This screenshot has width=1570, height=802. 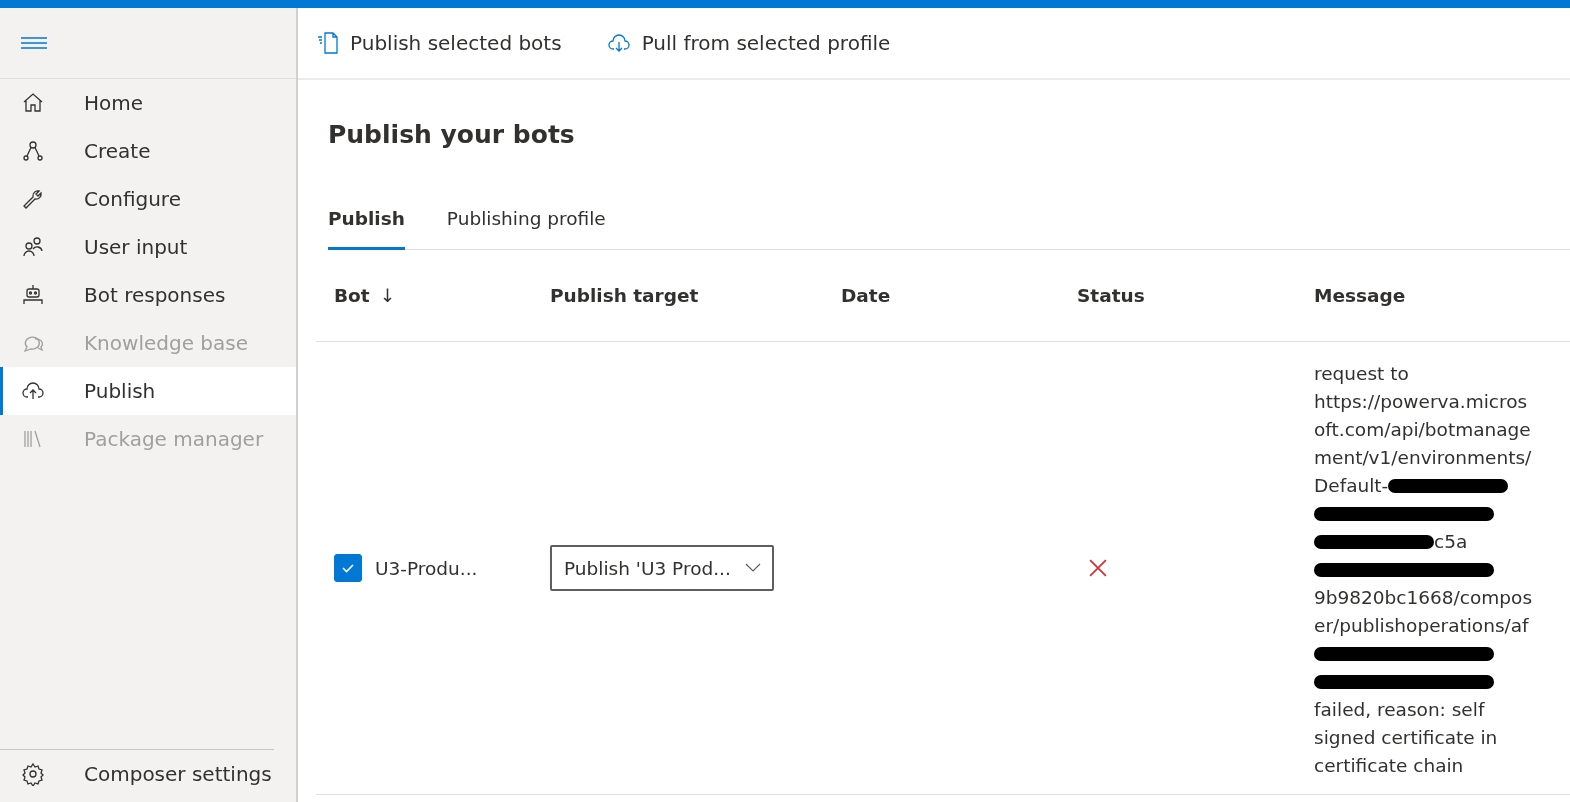 What do you see at coordinates (1111, 295) in the screenshot?
I see `column-header: Status` at bounding box center [1111, 295].